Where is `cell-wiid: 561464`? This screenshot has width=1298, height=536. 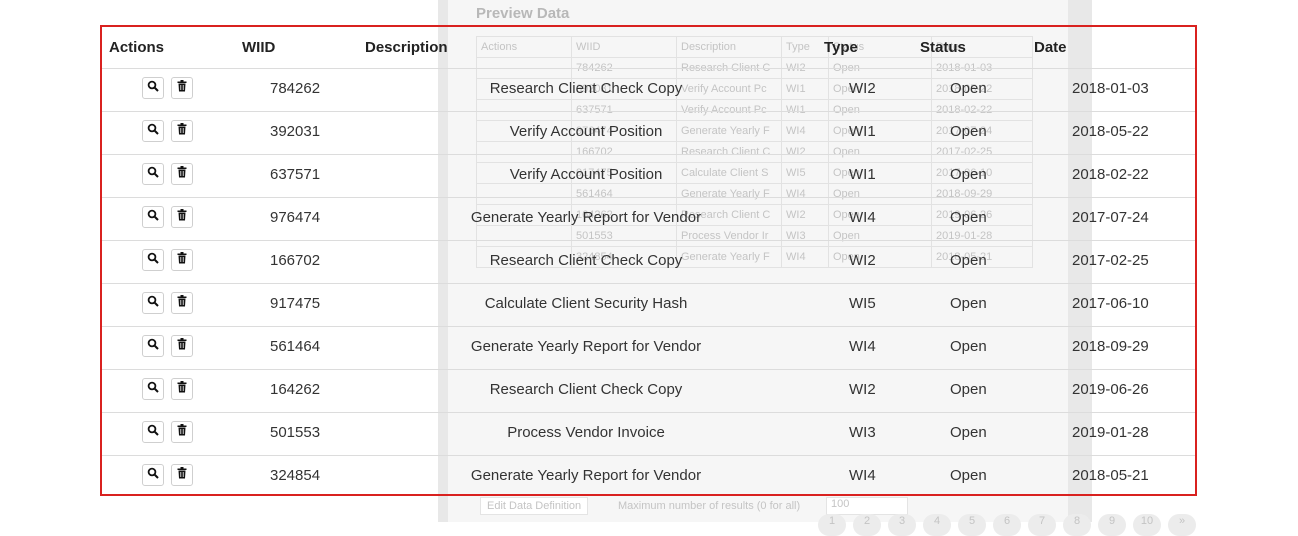
cell-wiid: 561464 is located at coordinates (295, 346).